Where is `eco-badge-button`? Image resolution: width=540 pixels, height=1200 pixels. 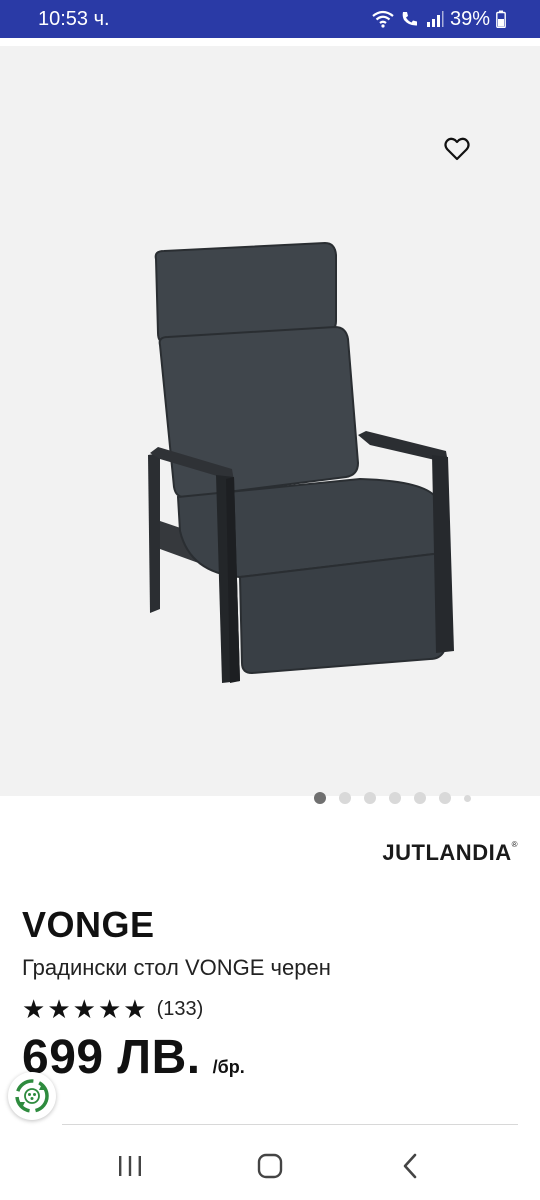
eco-badge-button is located at coordinates (32, 1096).